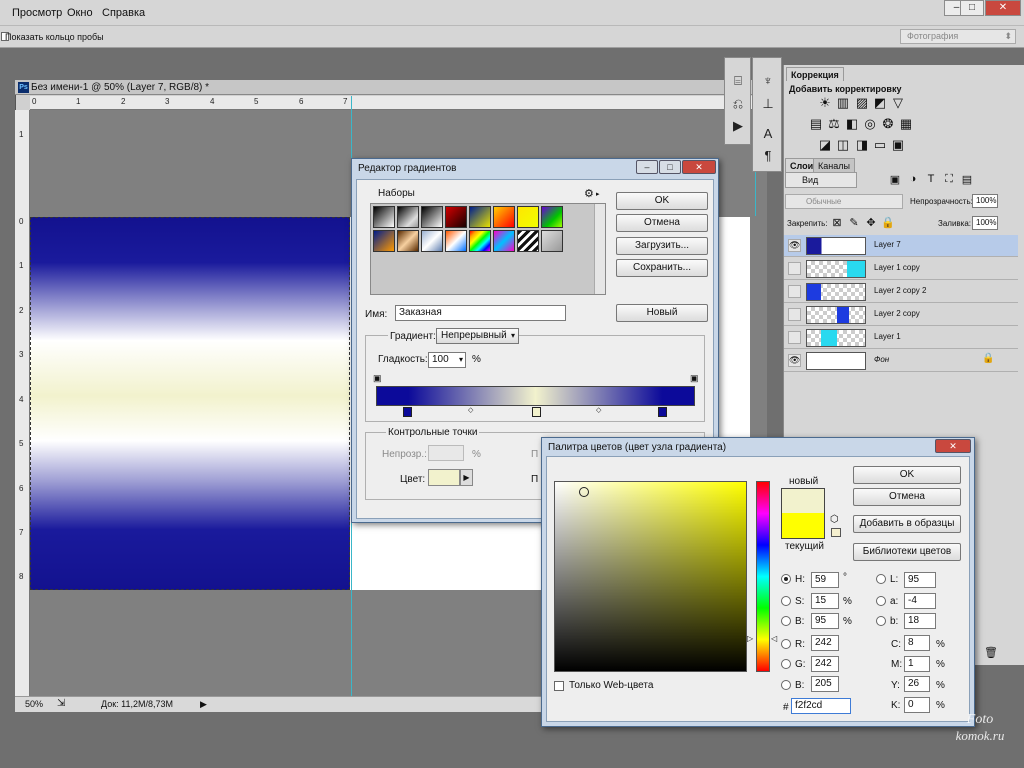  Describe the element at coordinates (901, 269) in the screenshot. I see `layer-row: Layer 1 copy` at that location.